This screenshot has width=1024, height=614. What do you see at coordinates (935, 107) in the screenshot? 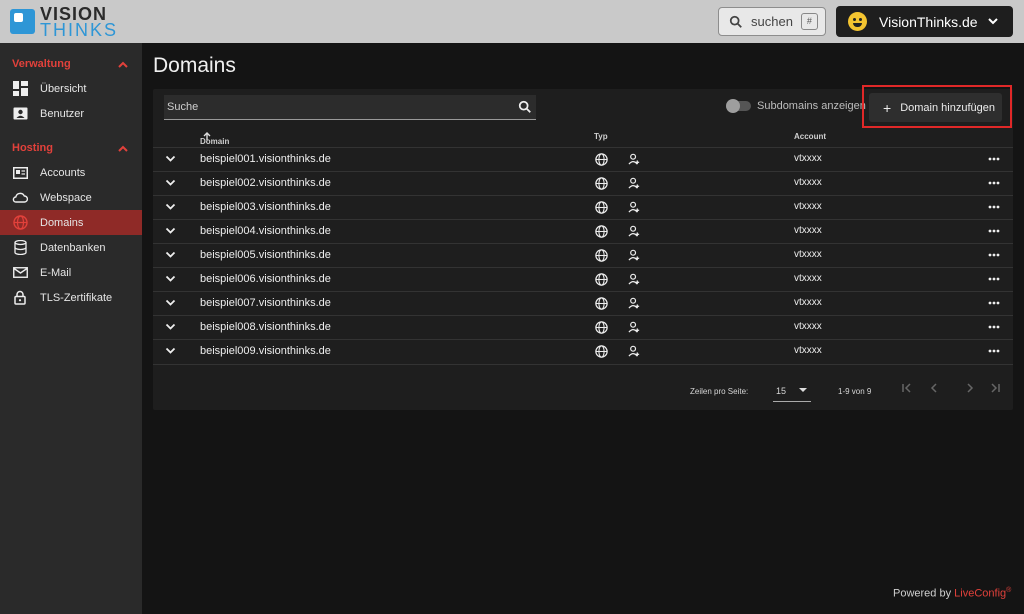
I see `add-domain-button: + Domain hinzufügen` at bounding box center [935, 107].